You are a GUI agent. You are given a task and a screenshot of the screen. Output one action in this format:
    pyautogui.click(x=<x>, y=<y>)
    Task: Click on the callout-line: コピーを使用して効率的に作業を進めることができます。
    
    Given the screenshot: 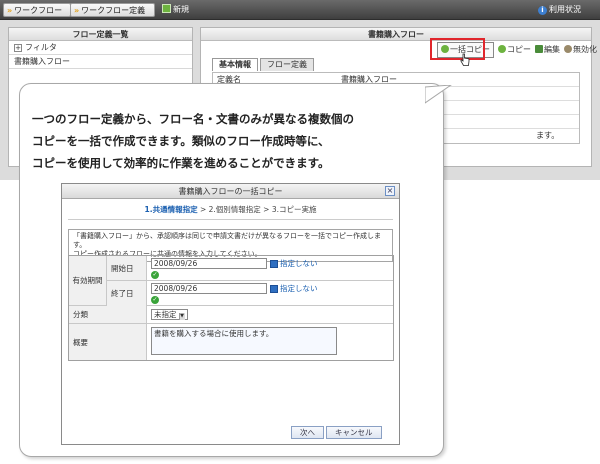 What is the action you would take?
    pyautogui.click(x=181, y=163)
    